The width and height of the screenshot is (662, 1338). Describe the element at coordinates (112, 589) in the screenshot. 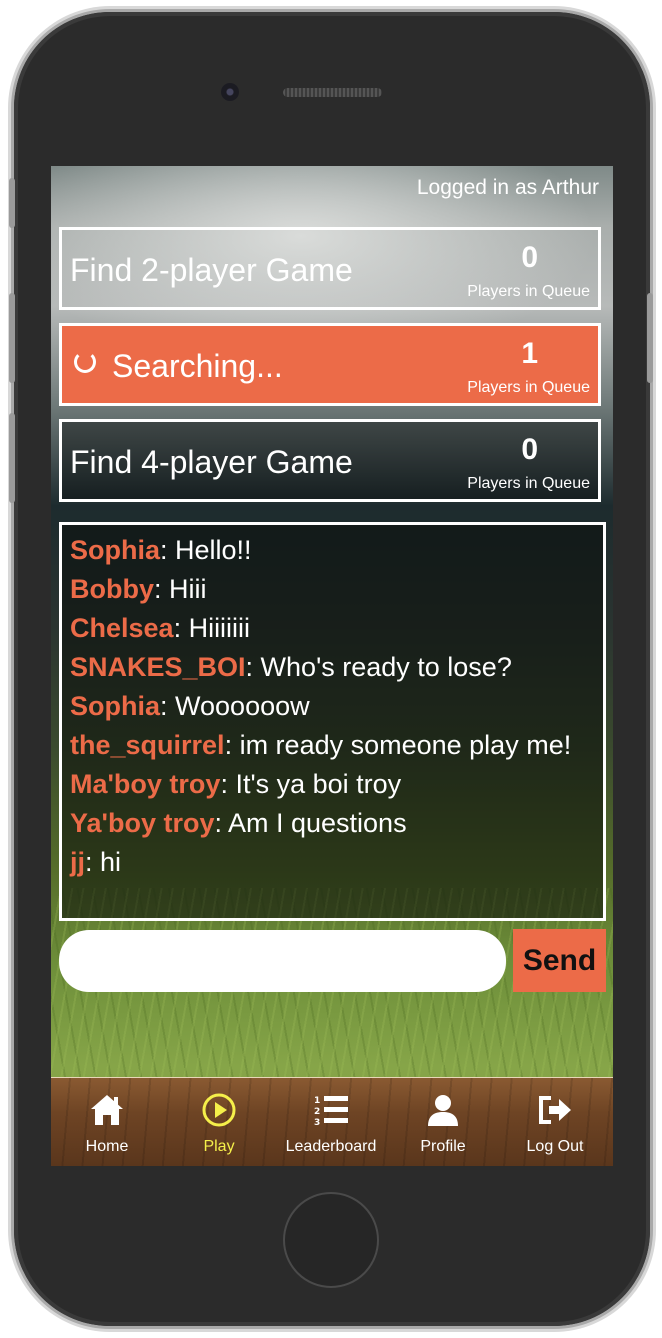

I see `chat-username: Bobby` at that location.